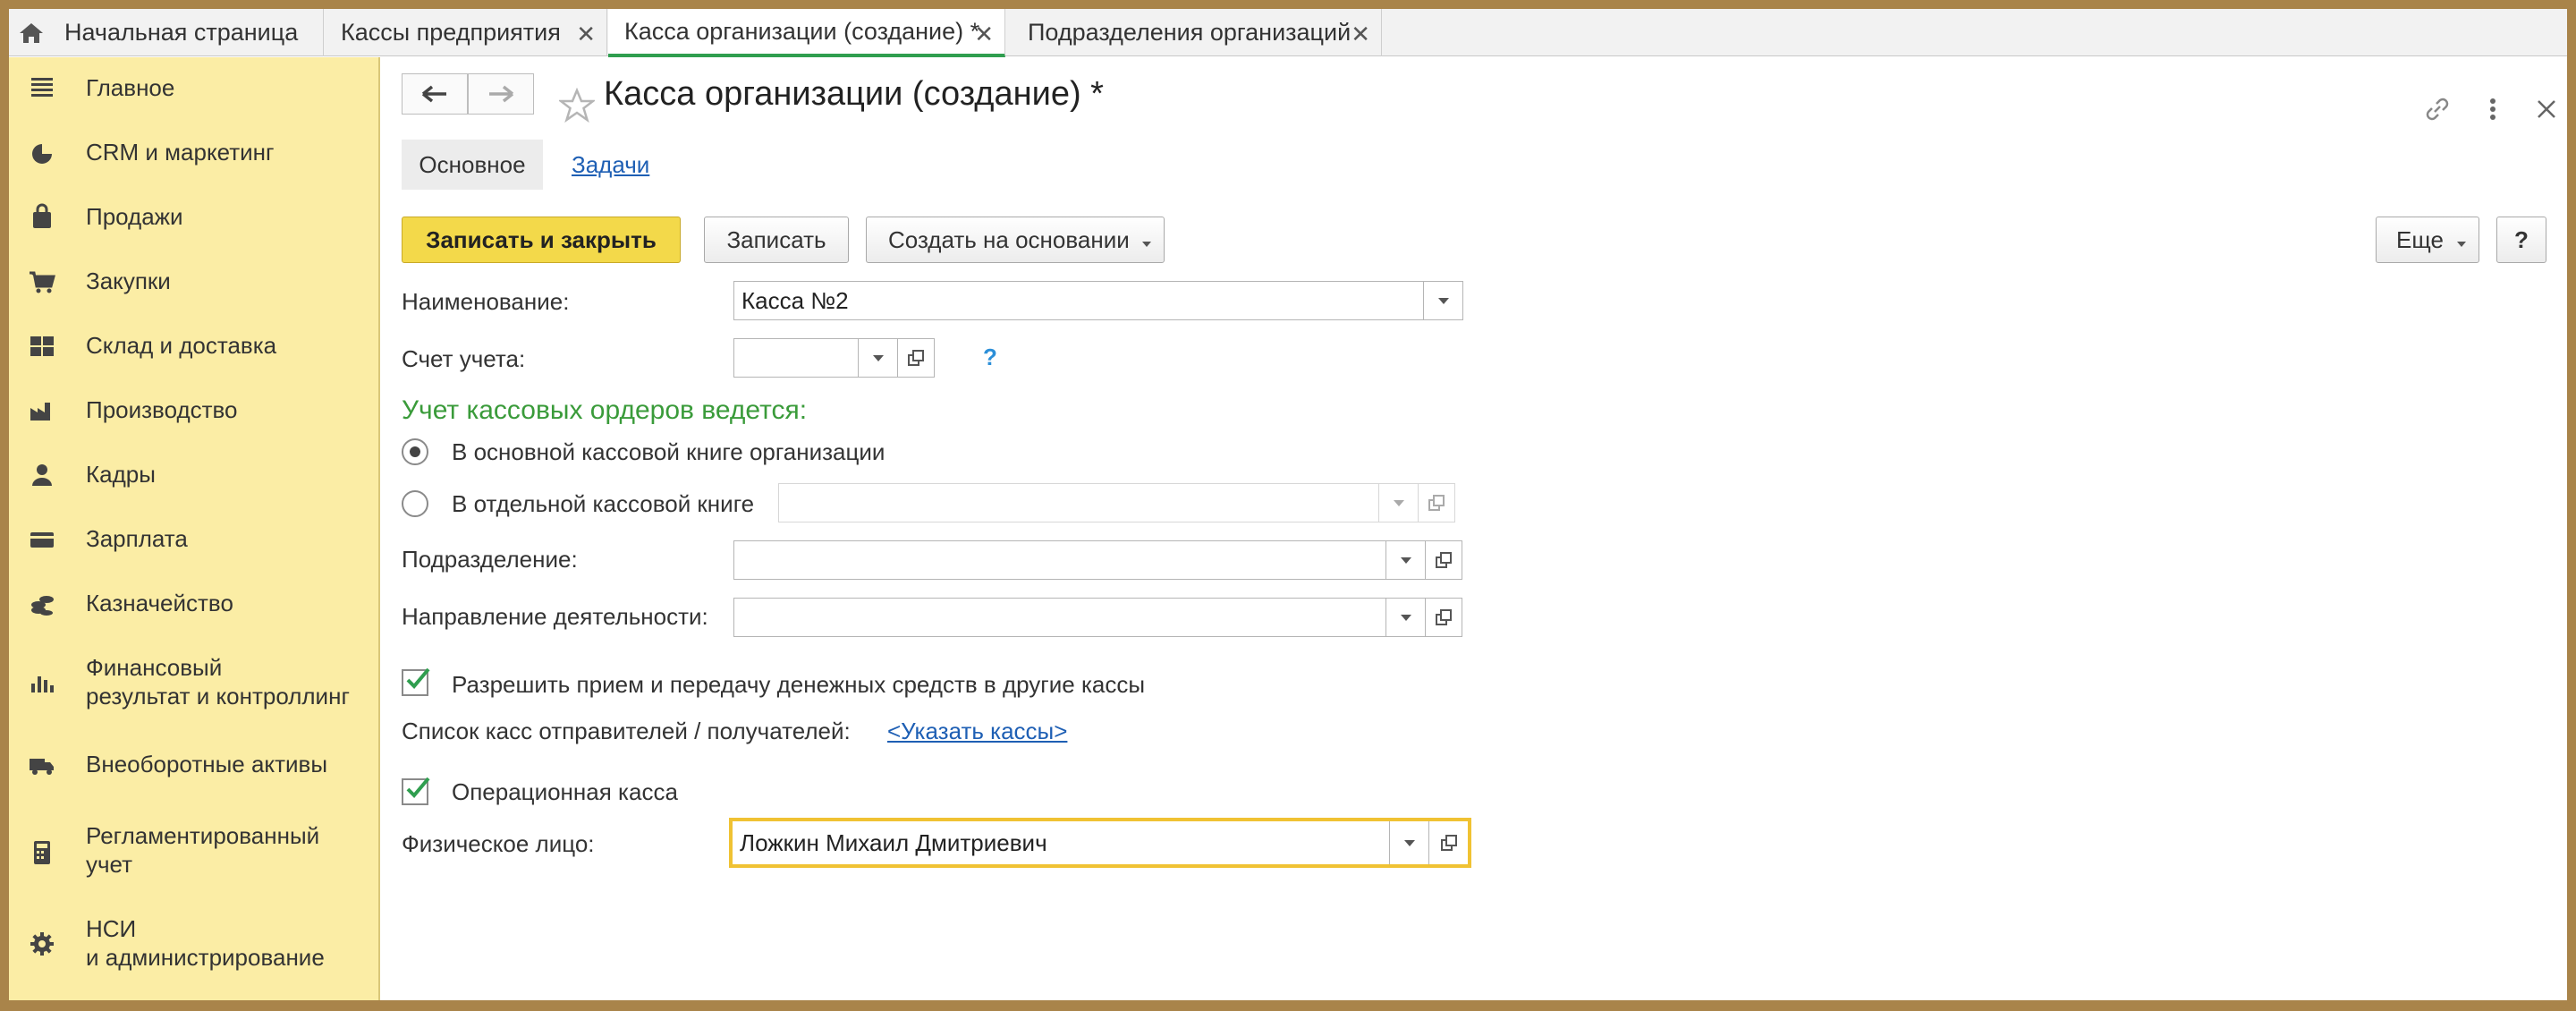 The height and width of the screenshot is (1011, 2576). What do you see at coordinates (134, 217) in the screenshot?
I see `sidebar-item-label: Продажи` at bounding box center [134, 217].